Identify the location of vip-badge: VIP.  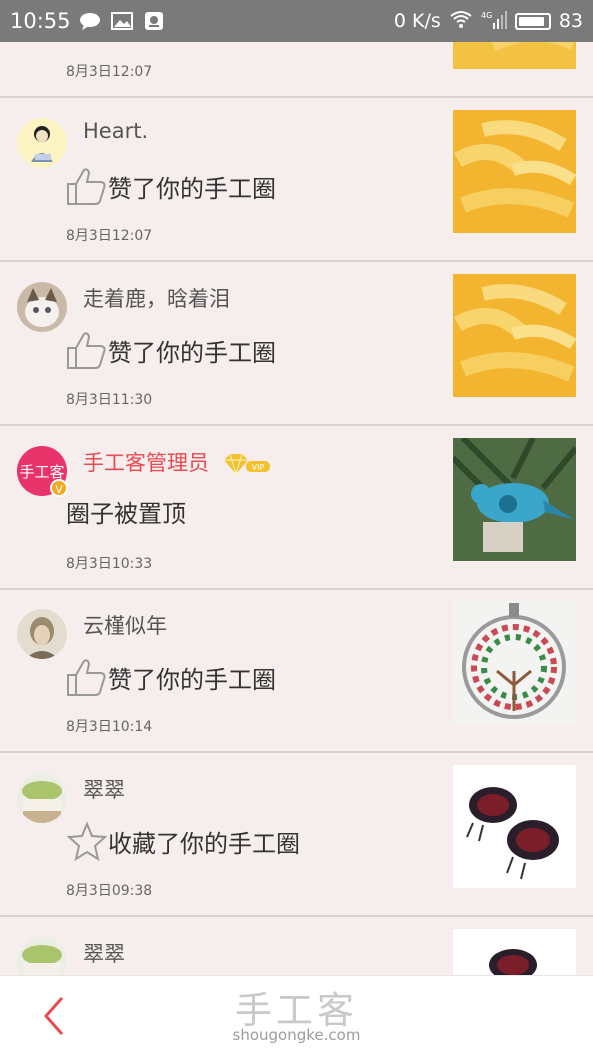
(247, 464).